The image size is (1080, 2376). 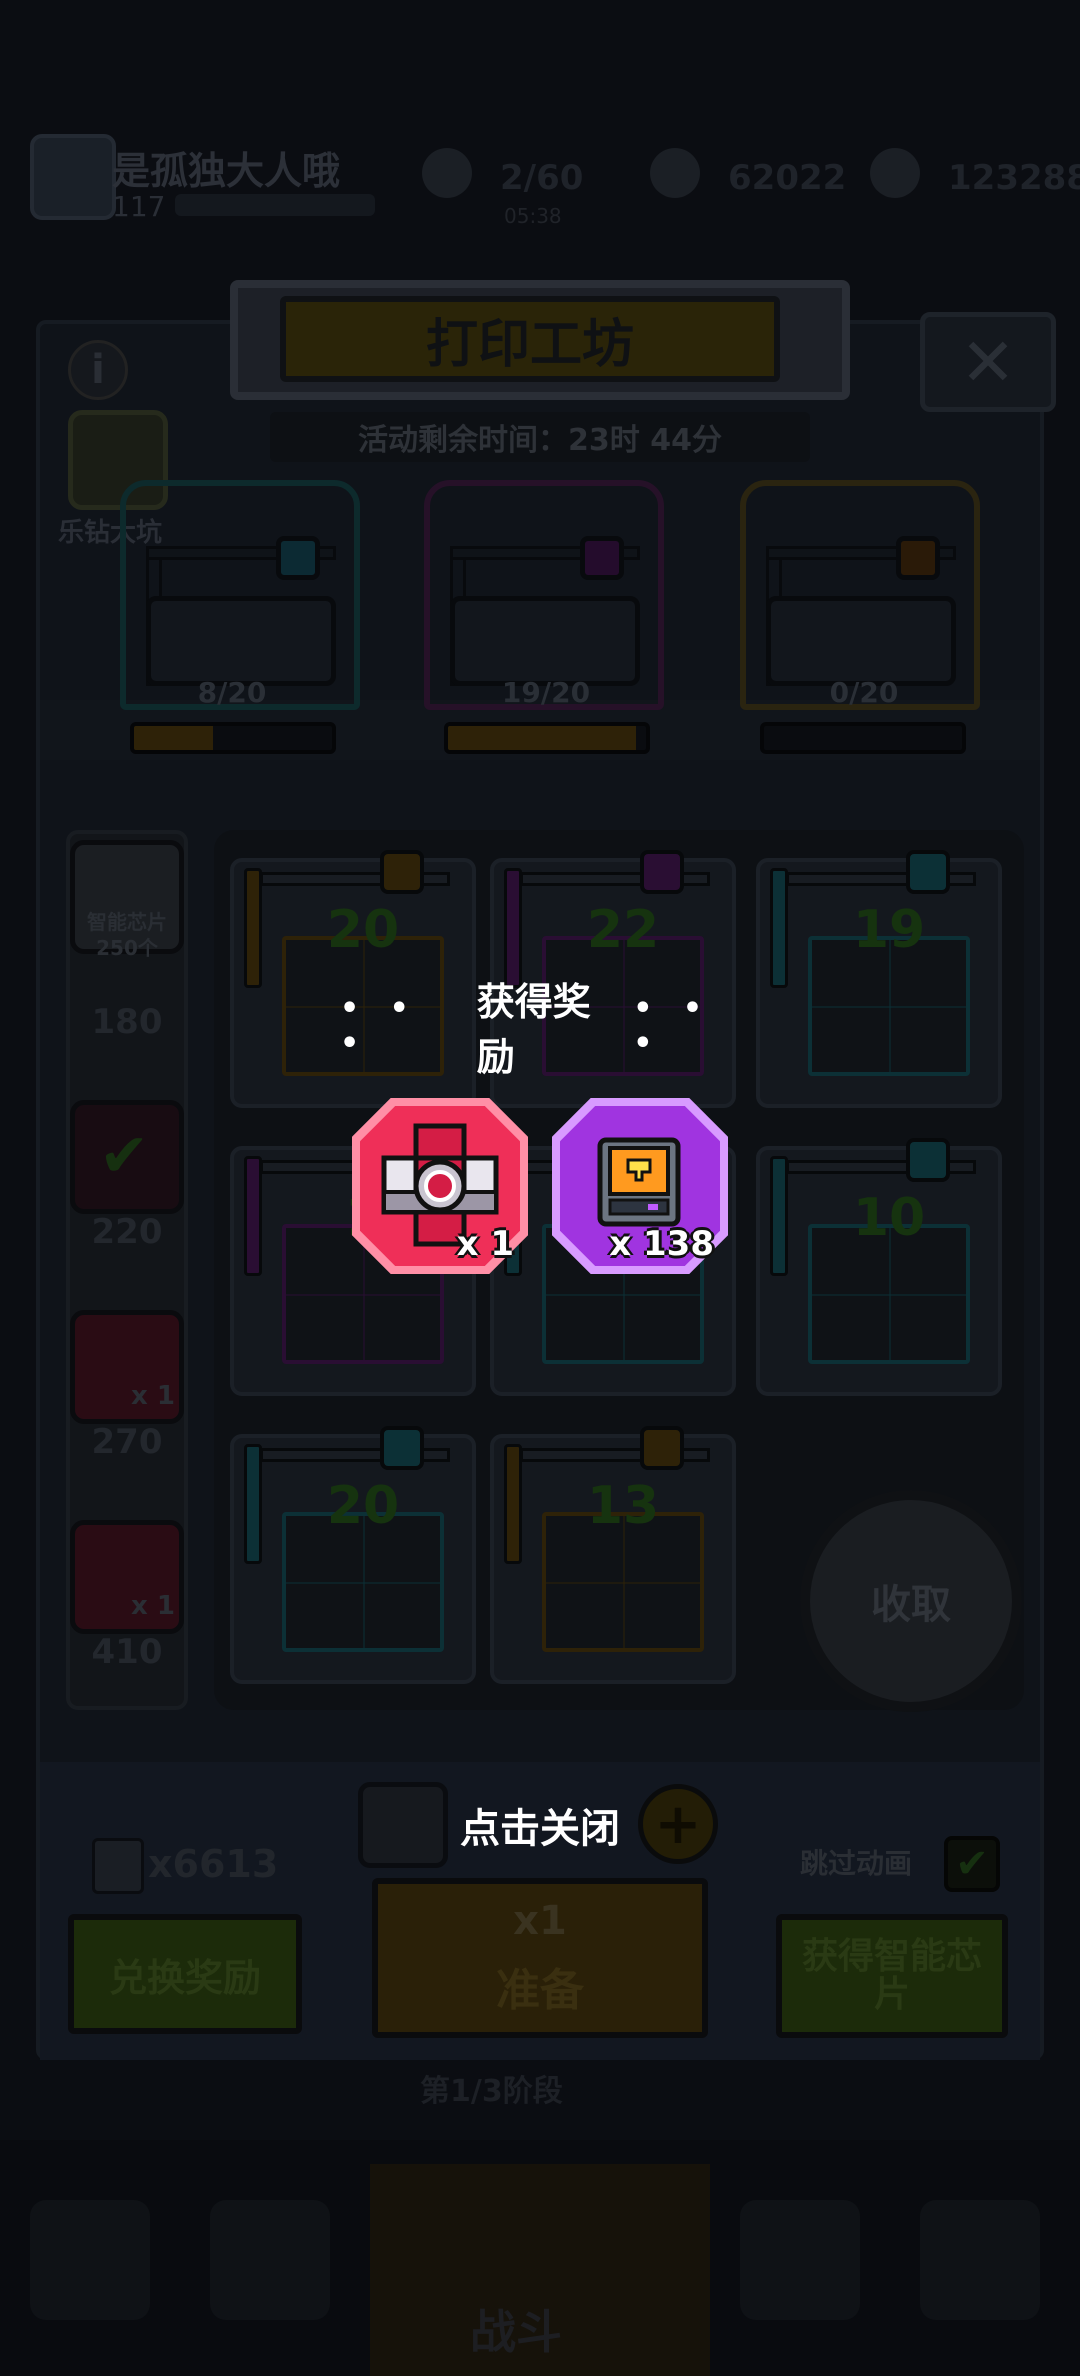 What do you see at coordinates (533, 1029) in the screenshot?
I see `reward-title-text: 获得奖励` at bounding box center [533, 1029].